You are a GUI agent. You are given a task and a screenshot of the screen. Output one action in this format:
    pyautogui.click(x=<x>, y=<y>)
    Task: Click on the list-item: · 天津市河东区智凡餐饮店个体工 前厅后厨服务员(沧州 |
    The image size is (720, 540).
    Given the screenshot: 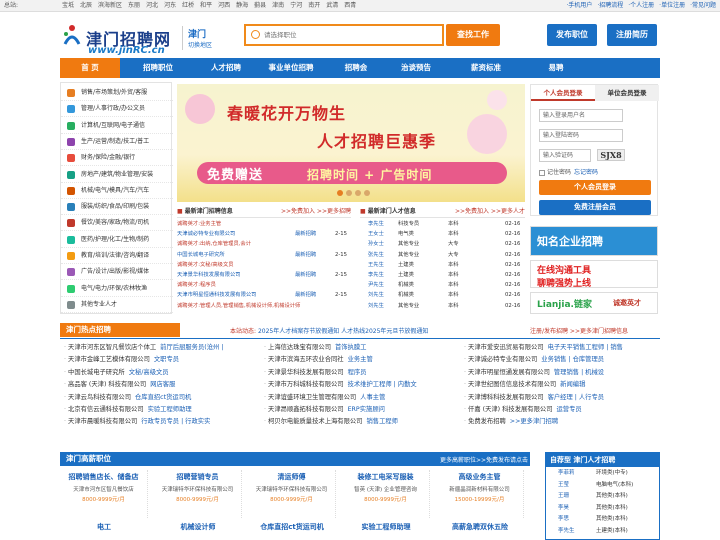 What is the action you would take?
    pyautogui.click(x=162, y=348)
    